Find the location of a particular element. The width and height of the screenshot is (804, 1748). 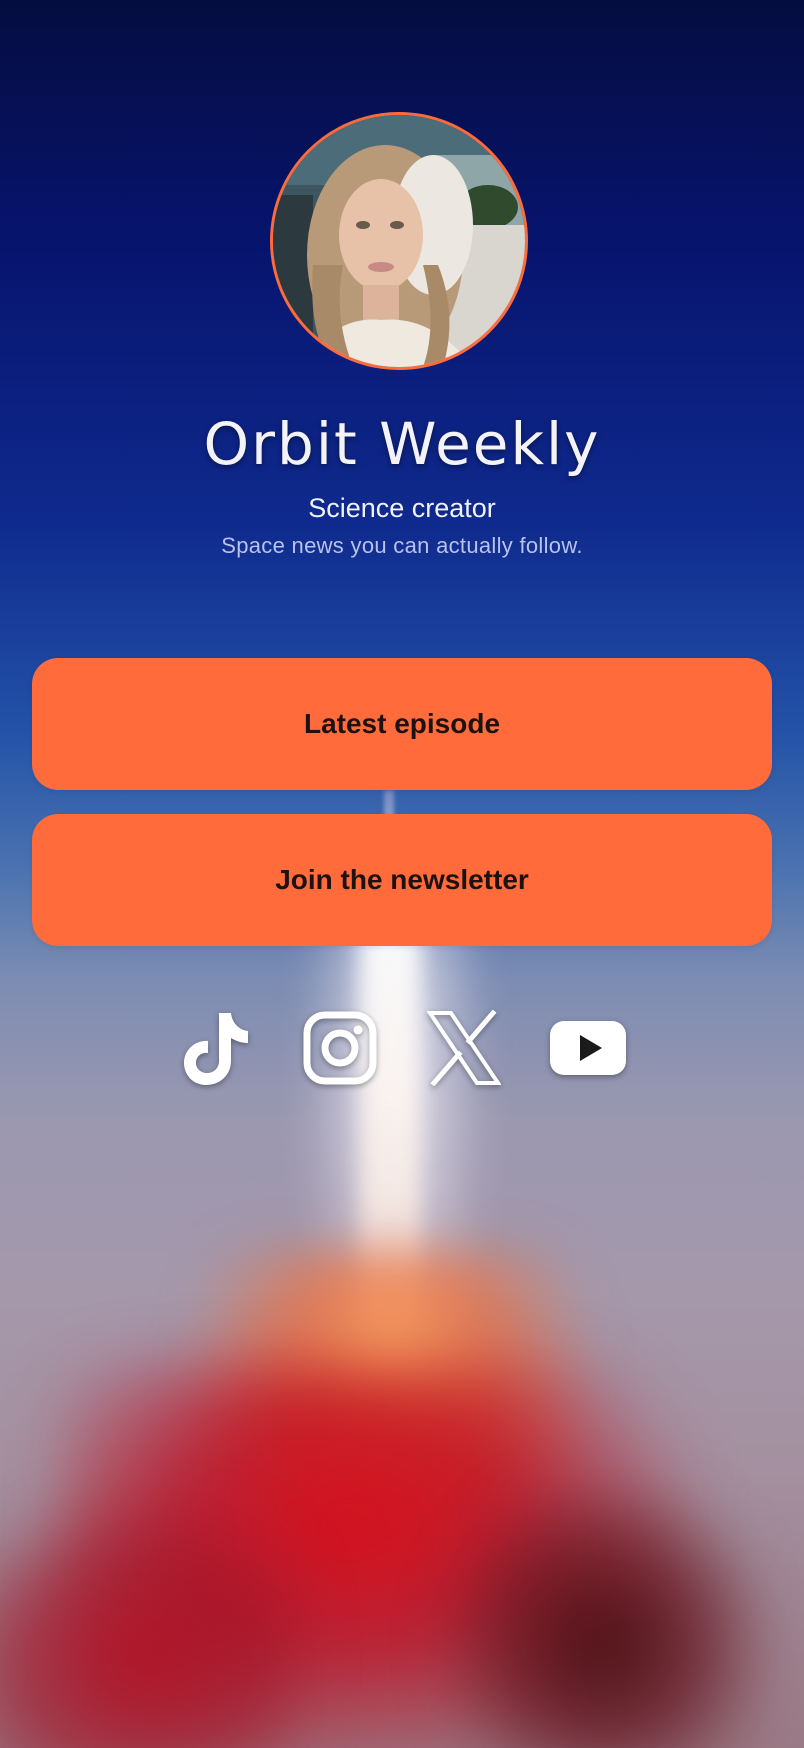

avatar is located at coordinates (399, 241).